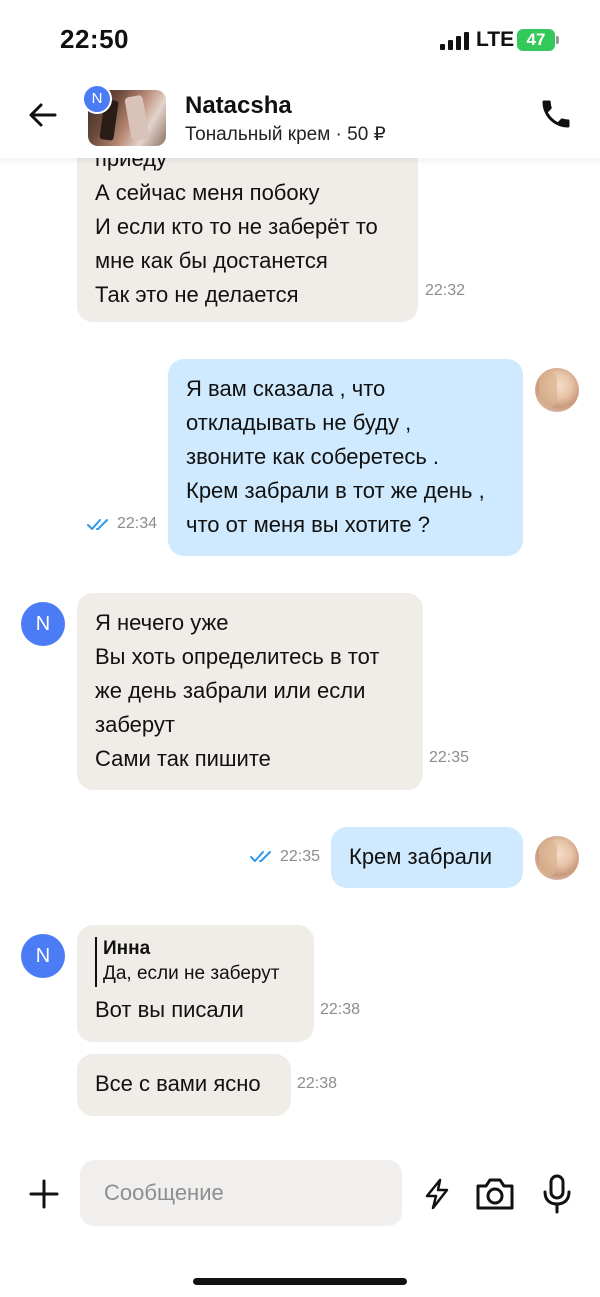  Describe the element at coordinates (495, 39) in the screenshot. I see `network-label: LTE` at that location.